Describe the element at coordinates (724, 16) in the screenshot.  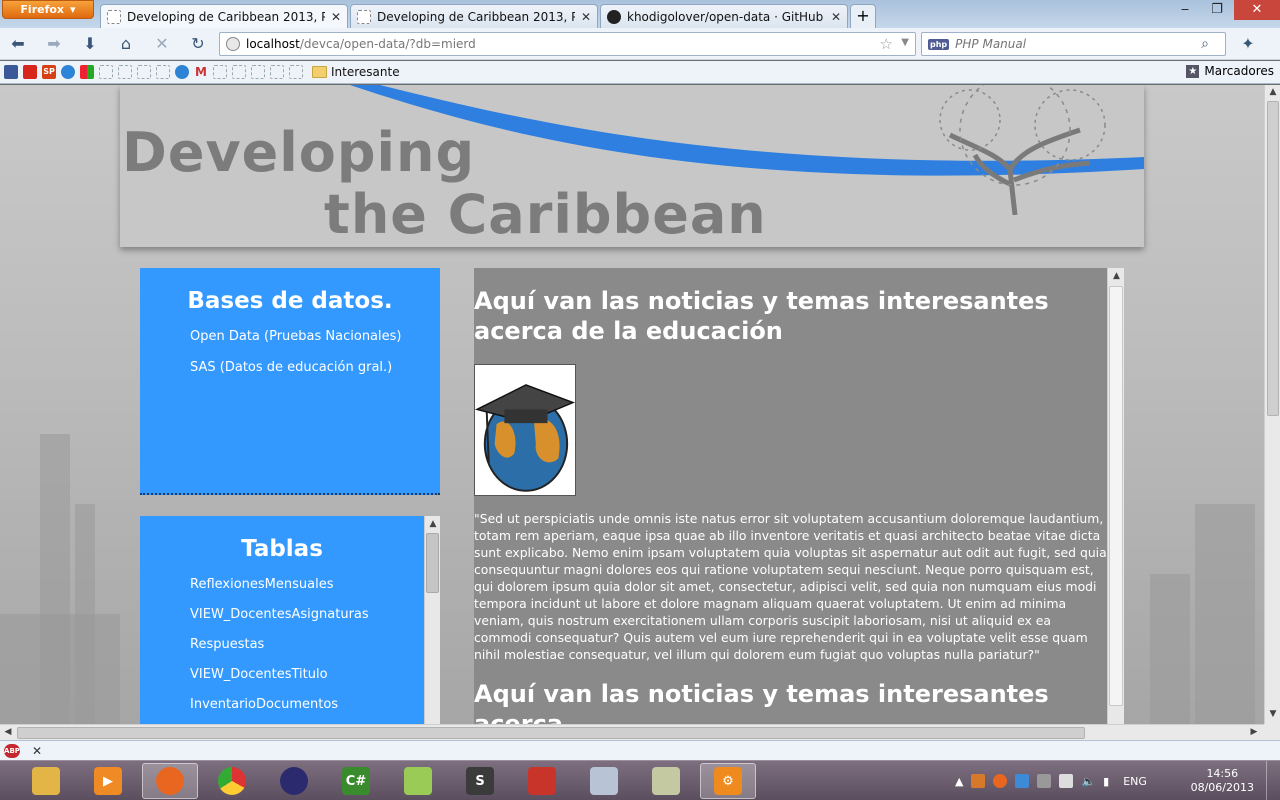
I see `tab-github: khodigolover/open-data · GitHub ✕` at that location.